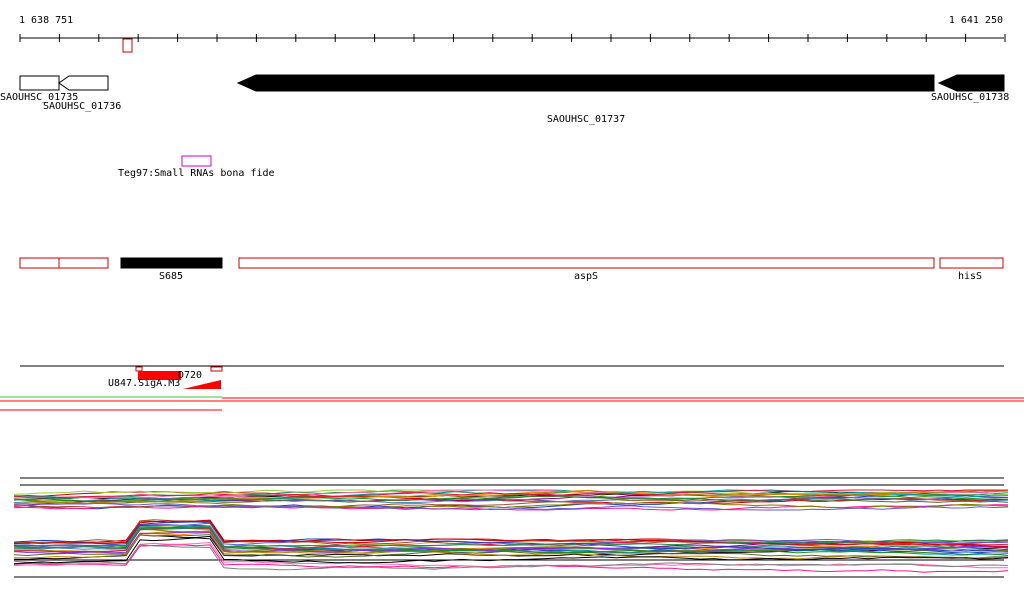 This screenshot has width=1024, height=611. I want to click on gene-saouhsc-01737: SAOUHSC_01737, so click(585, 99).